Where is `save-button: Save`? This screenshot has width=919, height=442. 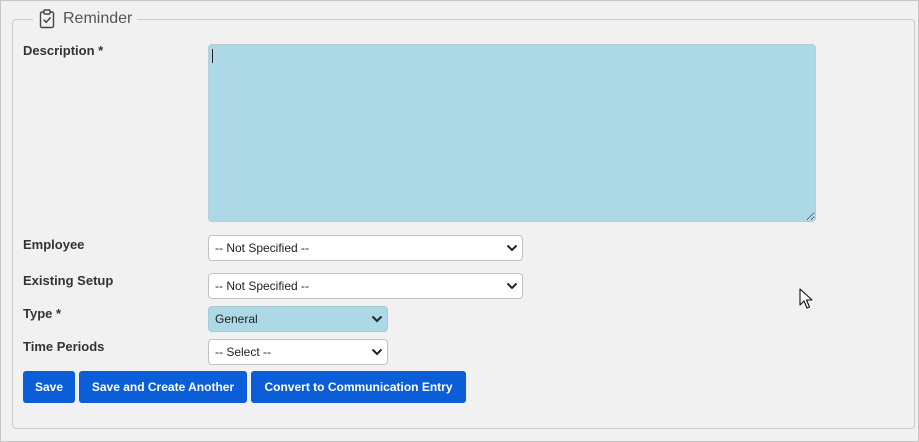
save-button: Save is located at coordinates (49, 387).